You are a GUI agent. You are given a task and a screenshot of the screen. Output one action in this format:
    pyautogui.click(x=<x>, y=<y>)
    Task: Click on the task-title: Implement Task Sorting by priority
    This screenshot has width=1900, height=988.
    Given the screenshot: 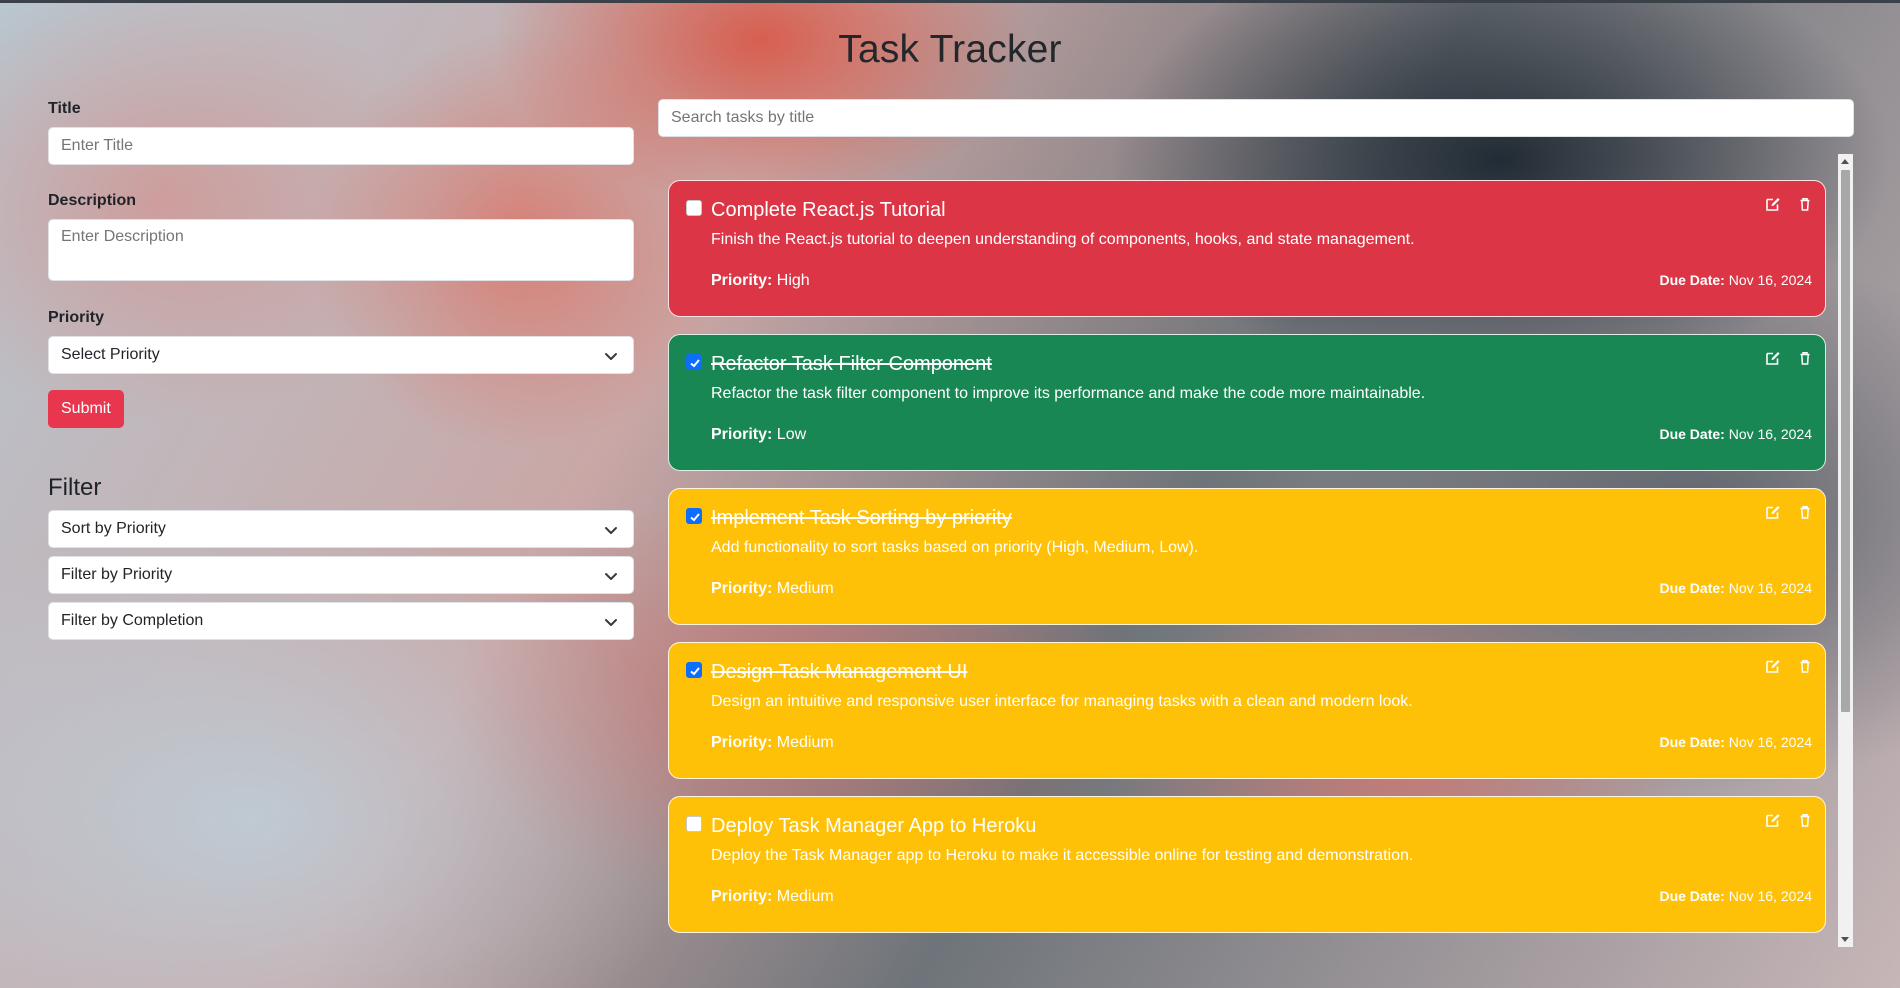 What is the action you would take?
    pyautogui.click(x=861, y=518)
    